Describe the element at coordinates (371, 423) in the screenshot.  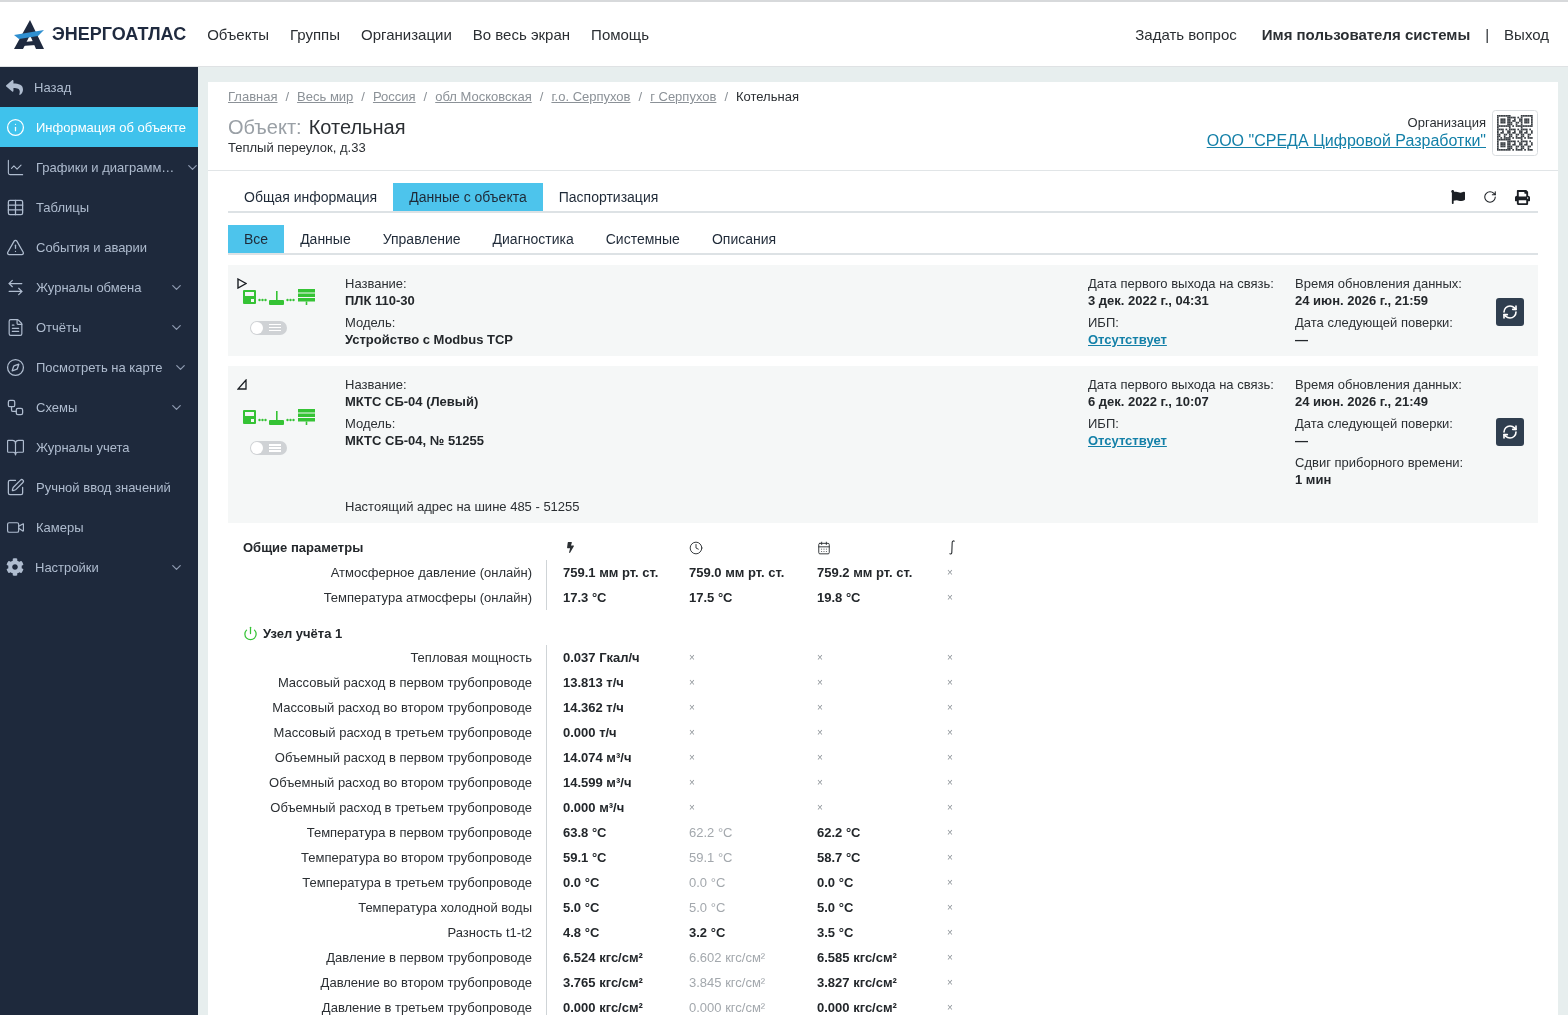
I see `field-label: Модель:` at that location.